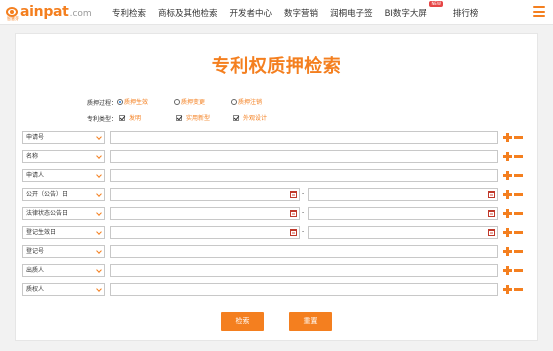  What do you see at coordinates (242, 321) in the screenshot?
I see `search-button: 检索` at bounding box center [242, 321].